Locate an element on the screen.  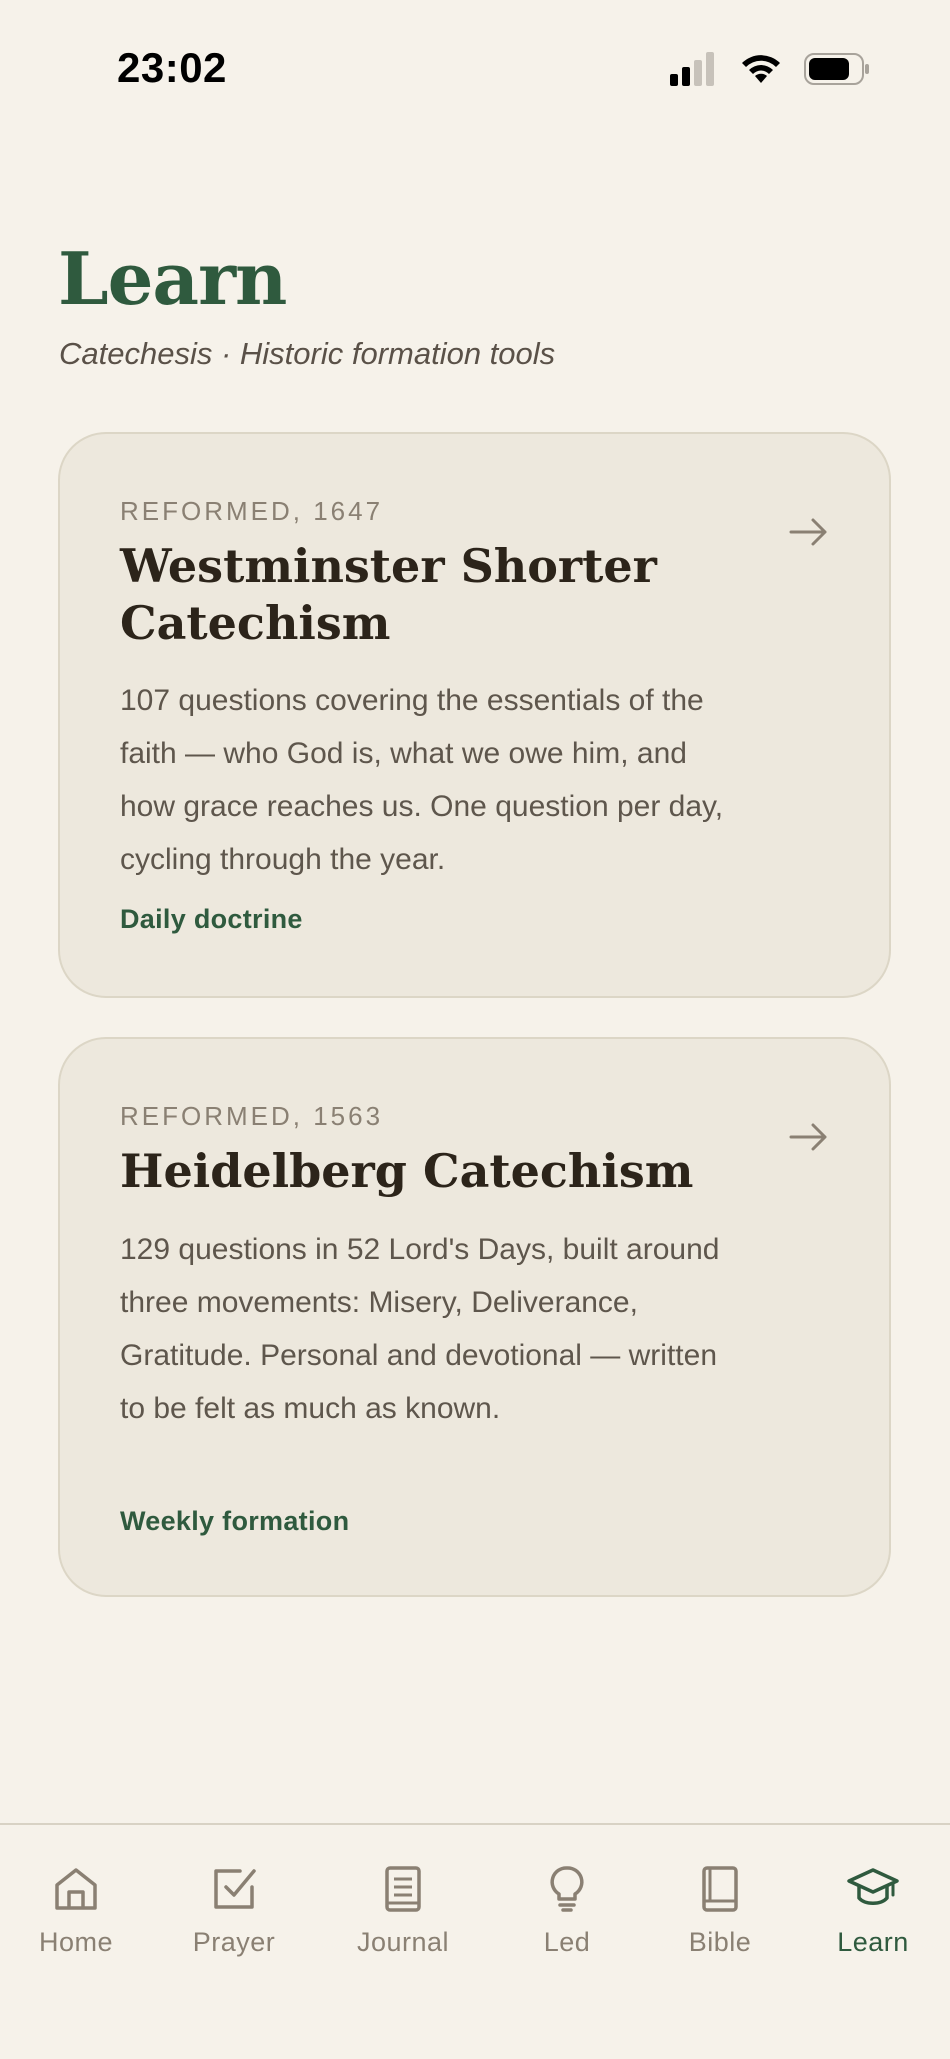
tab-led: Led is located at coordinates (567, 1911).